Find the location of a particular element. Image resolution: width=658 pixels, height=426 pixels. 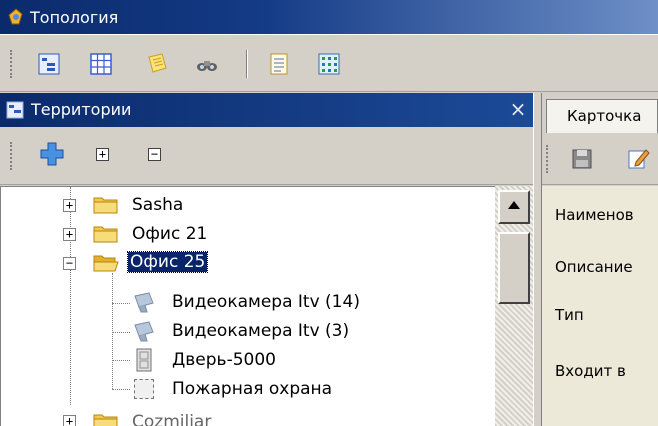

tree-item-label: Видеокамера Itv (14) is located at coordinates (266, 302).